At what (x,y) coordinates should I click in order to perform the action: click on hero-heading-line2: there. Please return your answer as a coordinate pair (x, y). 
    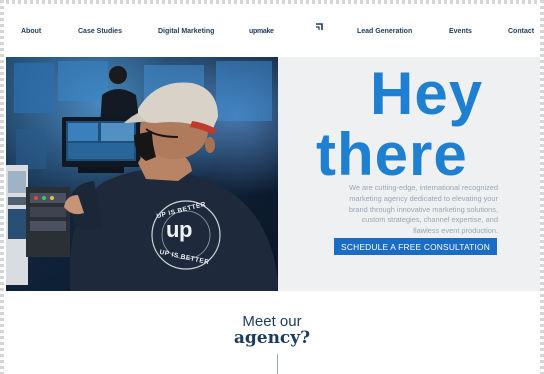
    Looking at the image, I should click on (392, 154).